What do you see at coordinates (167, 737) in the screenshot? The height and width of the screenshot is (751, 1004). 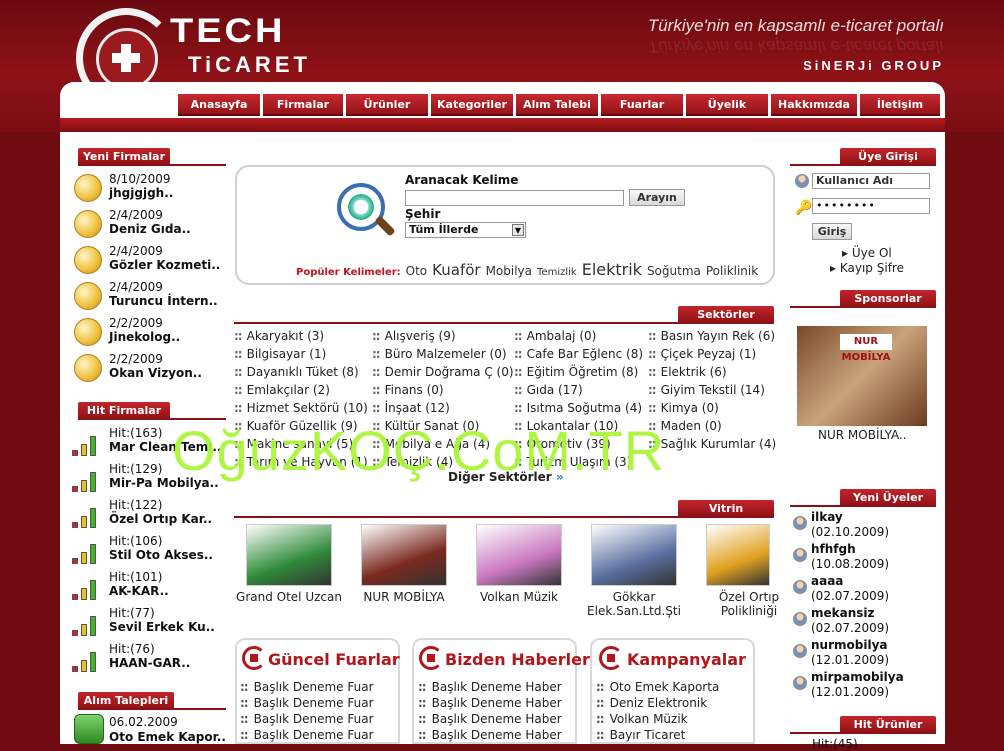 I see `alim-name: Oto Emek Kapor..` at bounding box center [167, 737].